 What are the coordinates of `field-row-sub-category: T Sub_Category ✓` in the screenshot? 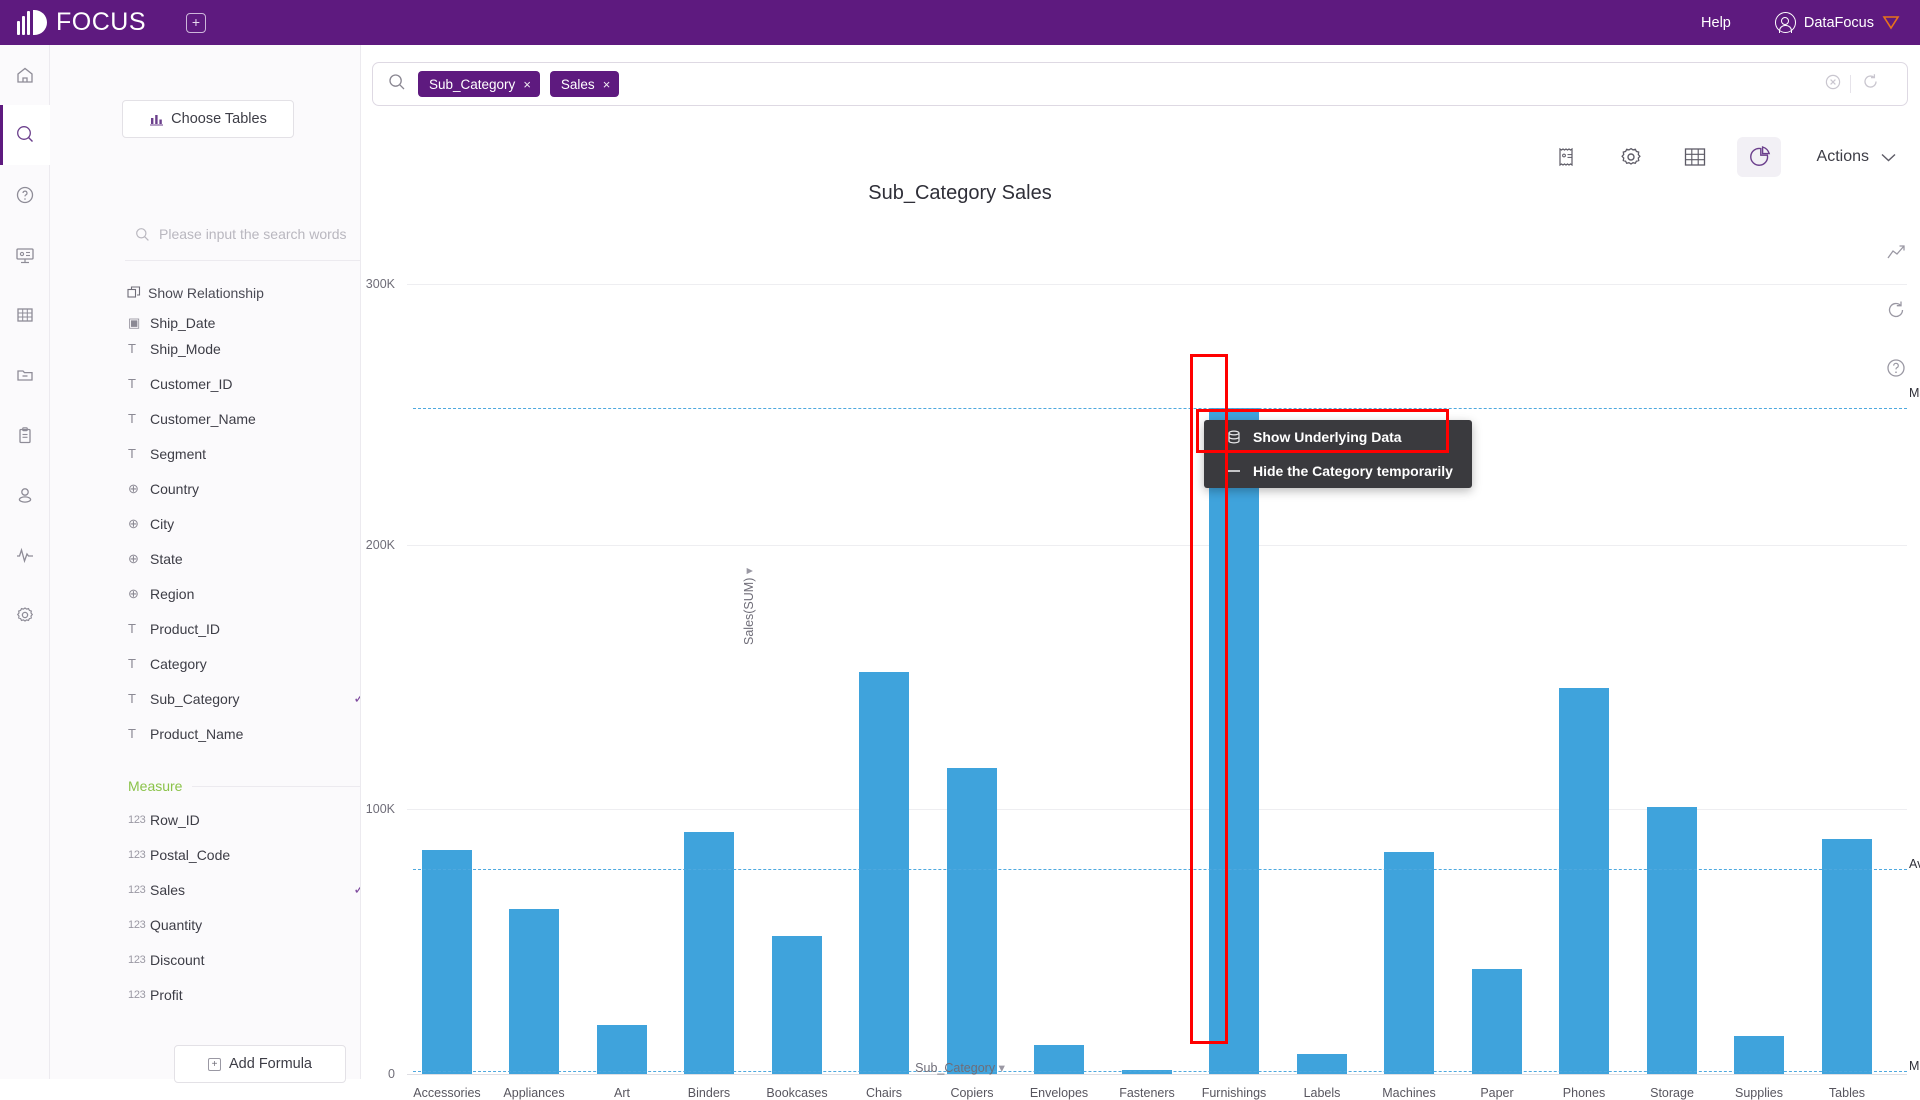 It's located at (230, 698).